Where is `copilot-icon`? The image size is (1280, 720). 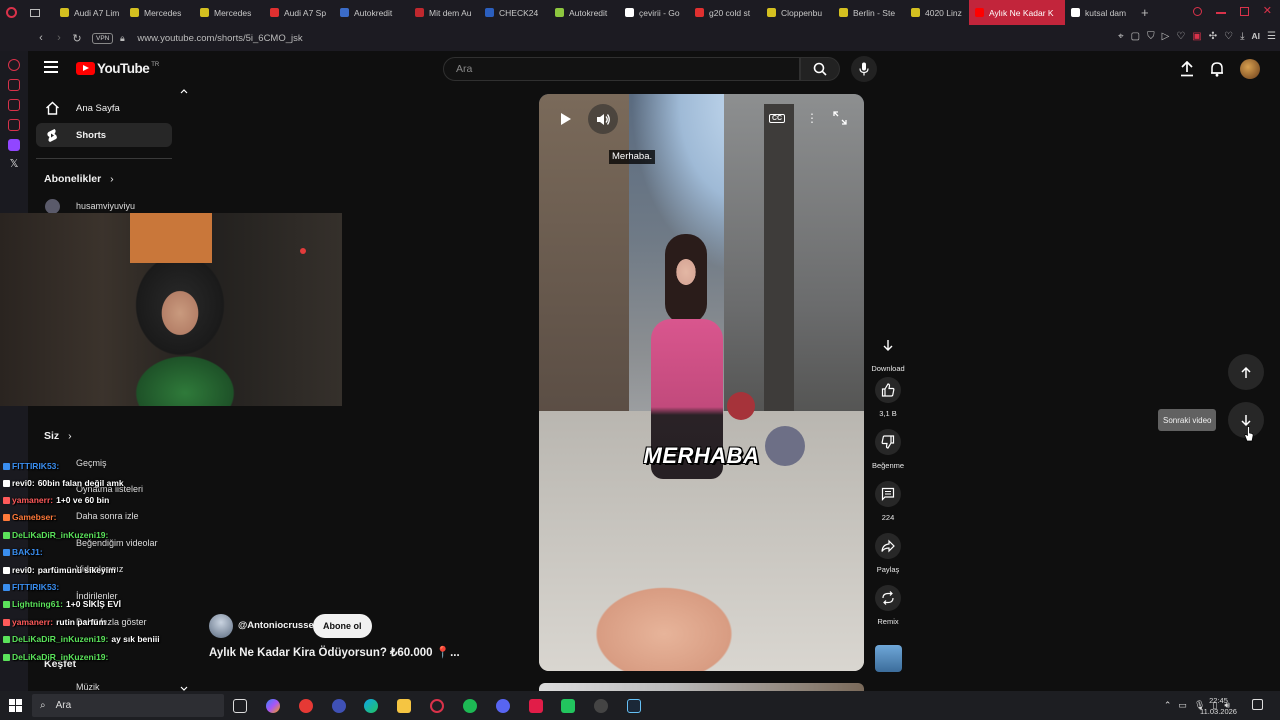 copilot-icon is located at coordinates (273, 706).